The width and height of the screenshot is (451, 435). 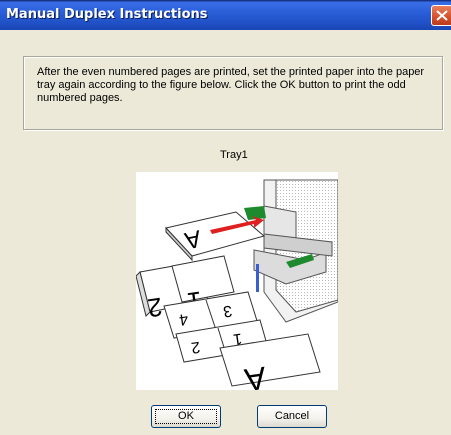 I want to click on window-title: Manual Duplex Instructions, so click(x=107, y=14).